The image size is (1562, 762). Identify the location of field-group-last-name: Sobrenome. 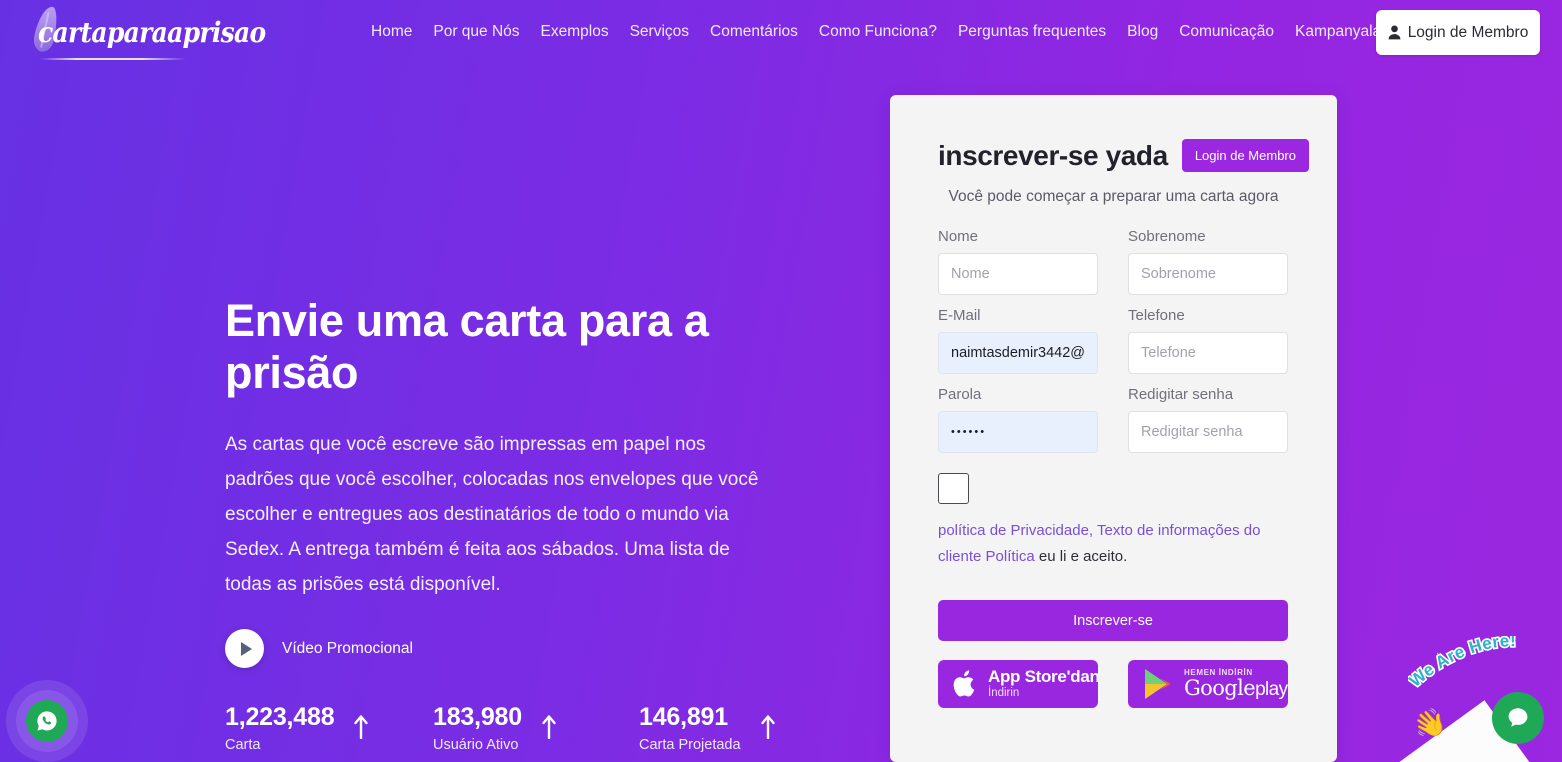
(1208, 261).